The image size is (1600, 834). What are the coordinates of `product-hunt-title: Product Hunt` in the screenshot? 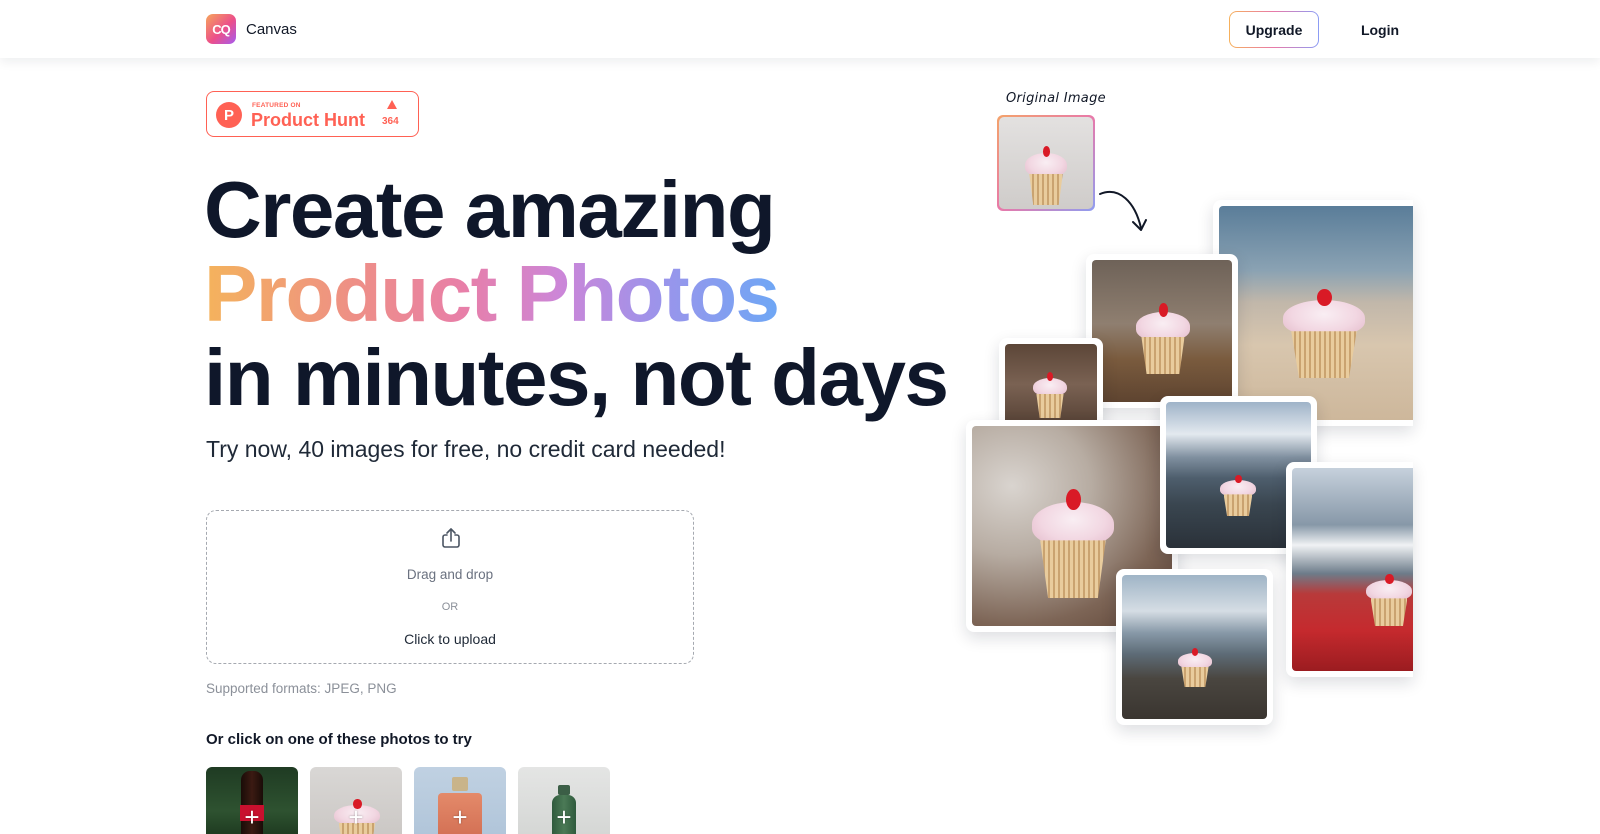 It's located at (308, 120).